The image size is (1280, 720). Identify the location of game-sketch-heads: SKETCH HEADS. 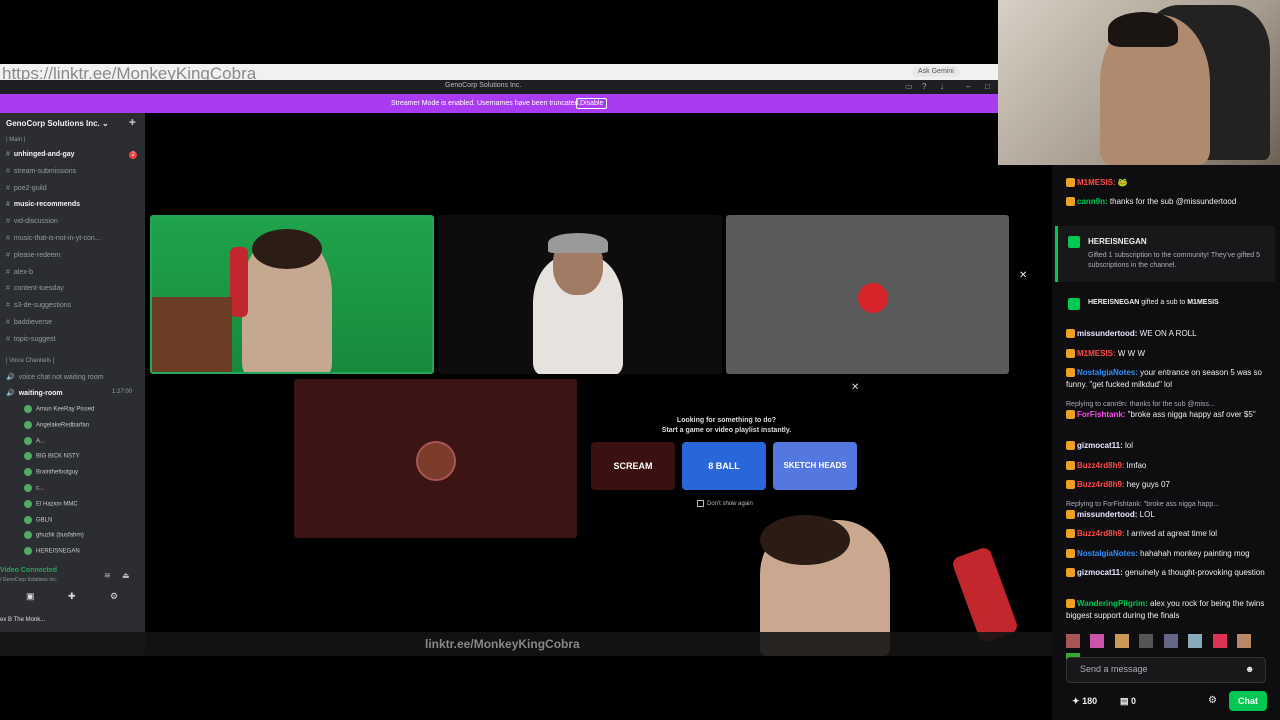
(815, 466).